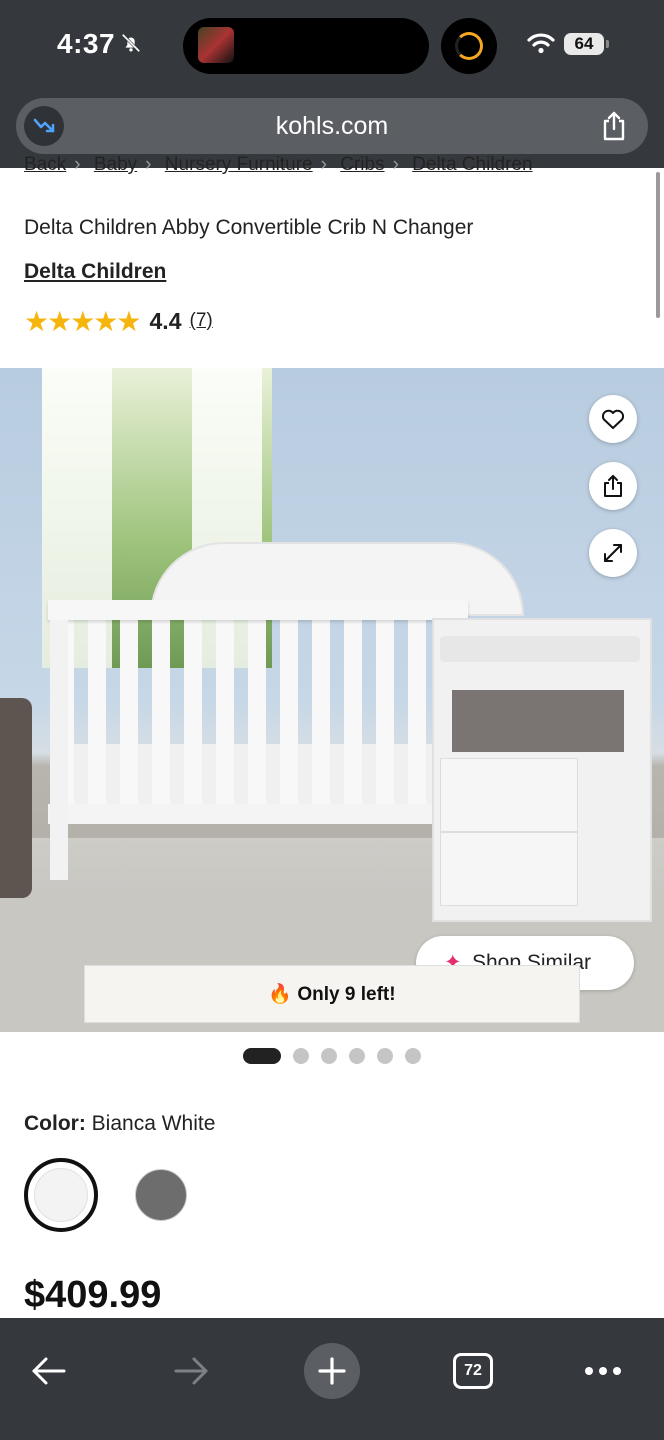  Describe the element at coordinates (280, 994) in the screenshot. I see `fire-icon: 🔥` at that location.